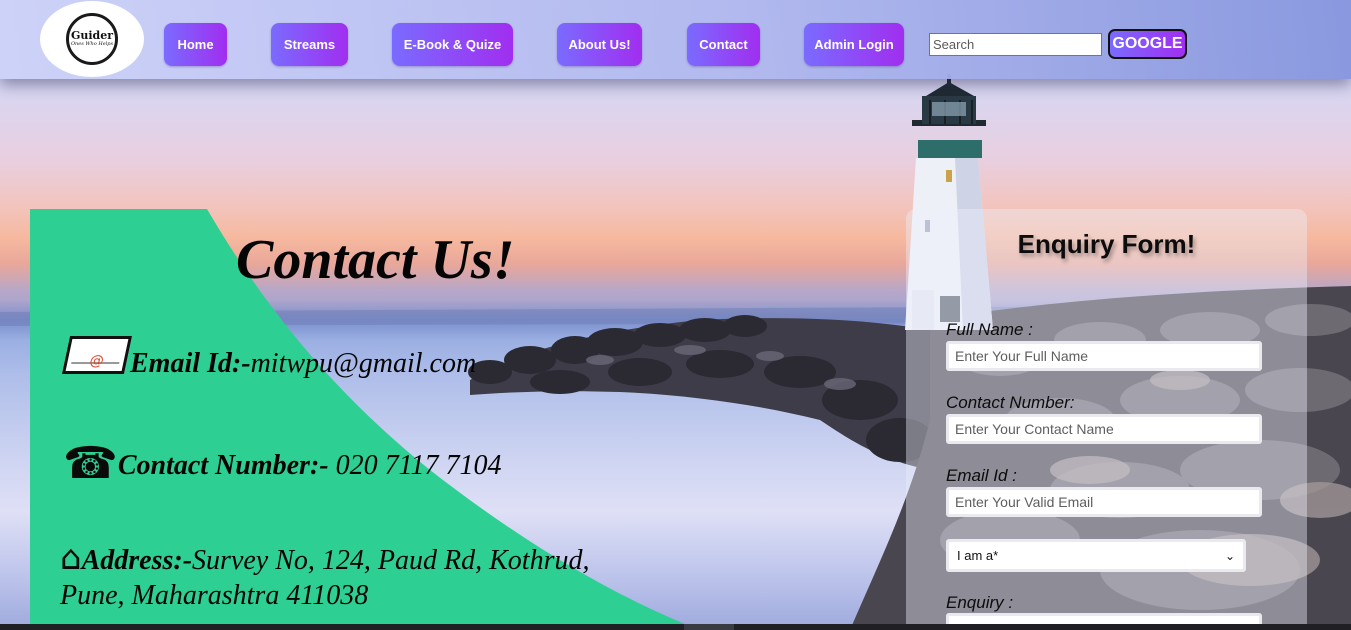 The width and height of the screenshot is (1351, 630). I want to click on horizontal-scrollbar, so click(675, 627).